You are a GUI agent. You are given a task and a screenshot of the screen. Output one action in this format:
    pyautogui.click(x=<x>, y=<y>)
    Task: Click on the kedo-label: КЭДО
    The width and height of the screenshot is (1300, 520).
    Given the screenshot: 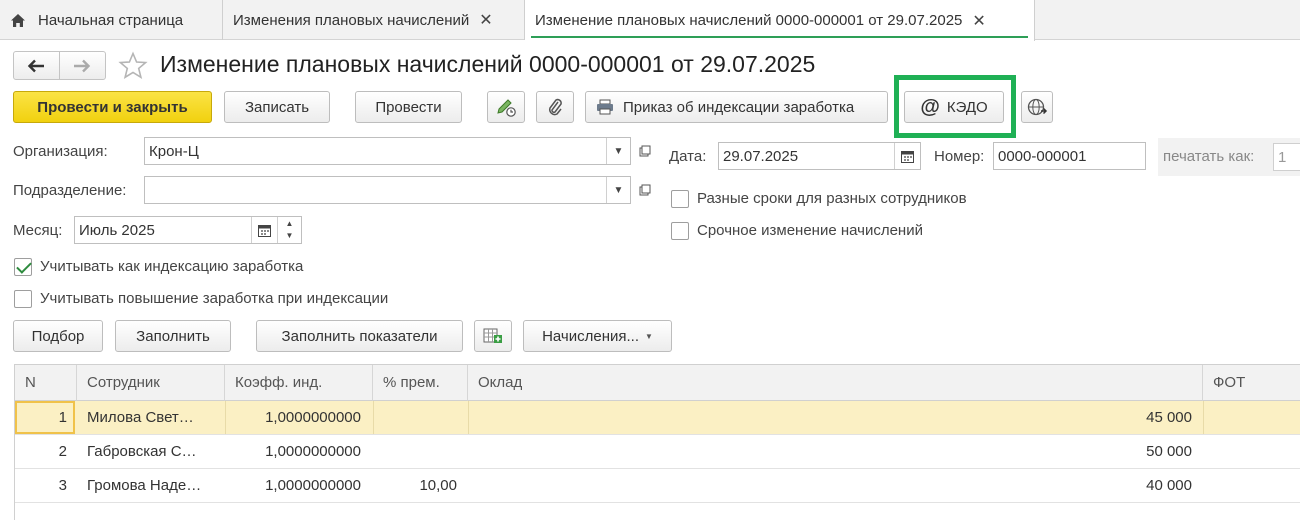 What is the action you would take?
    pyautogui.click(x=967, y=107)
    